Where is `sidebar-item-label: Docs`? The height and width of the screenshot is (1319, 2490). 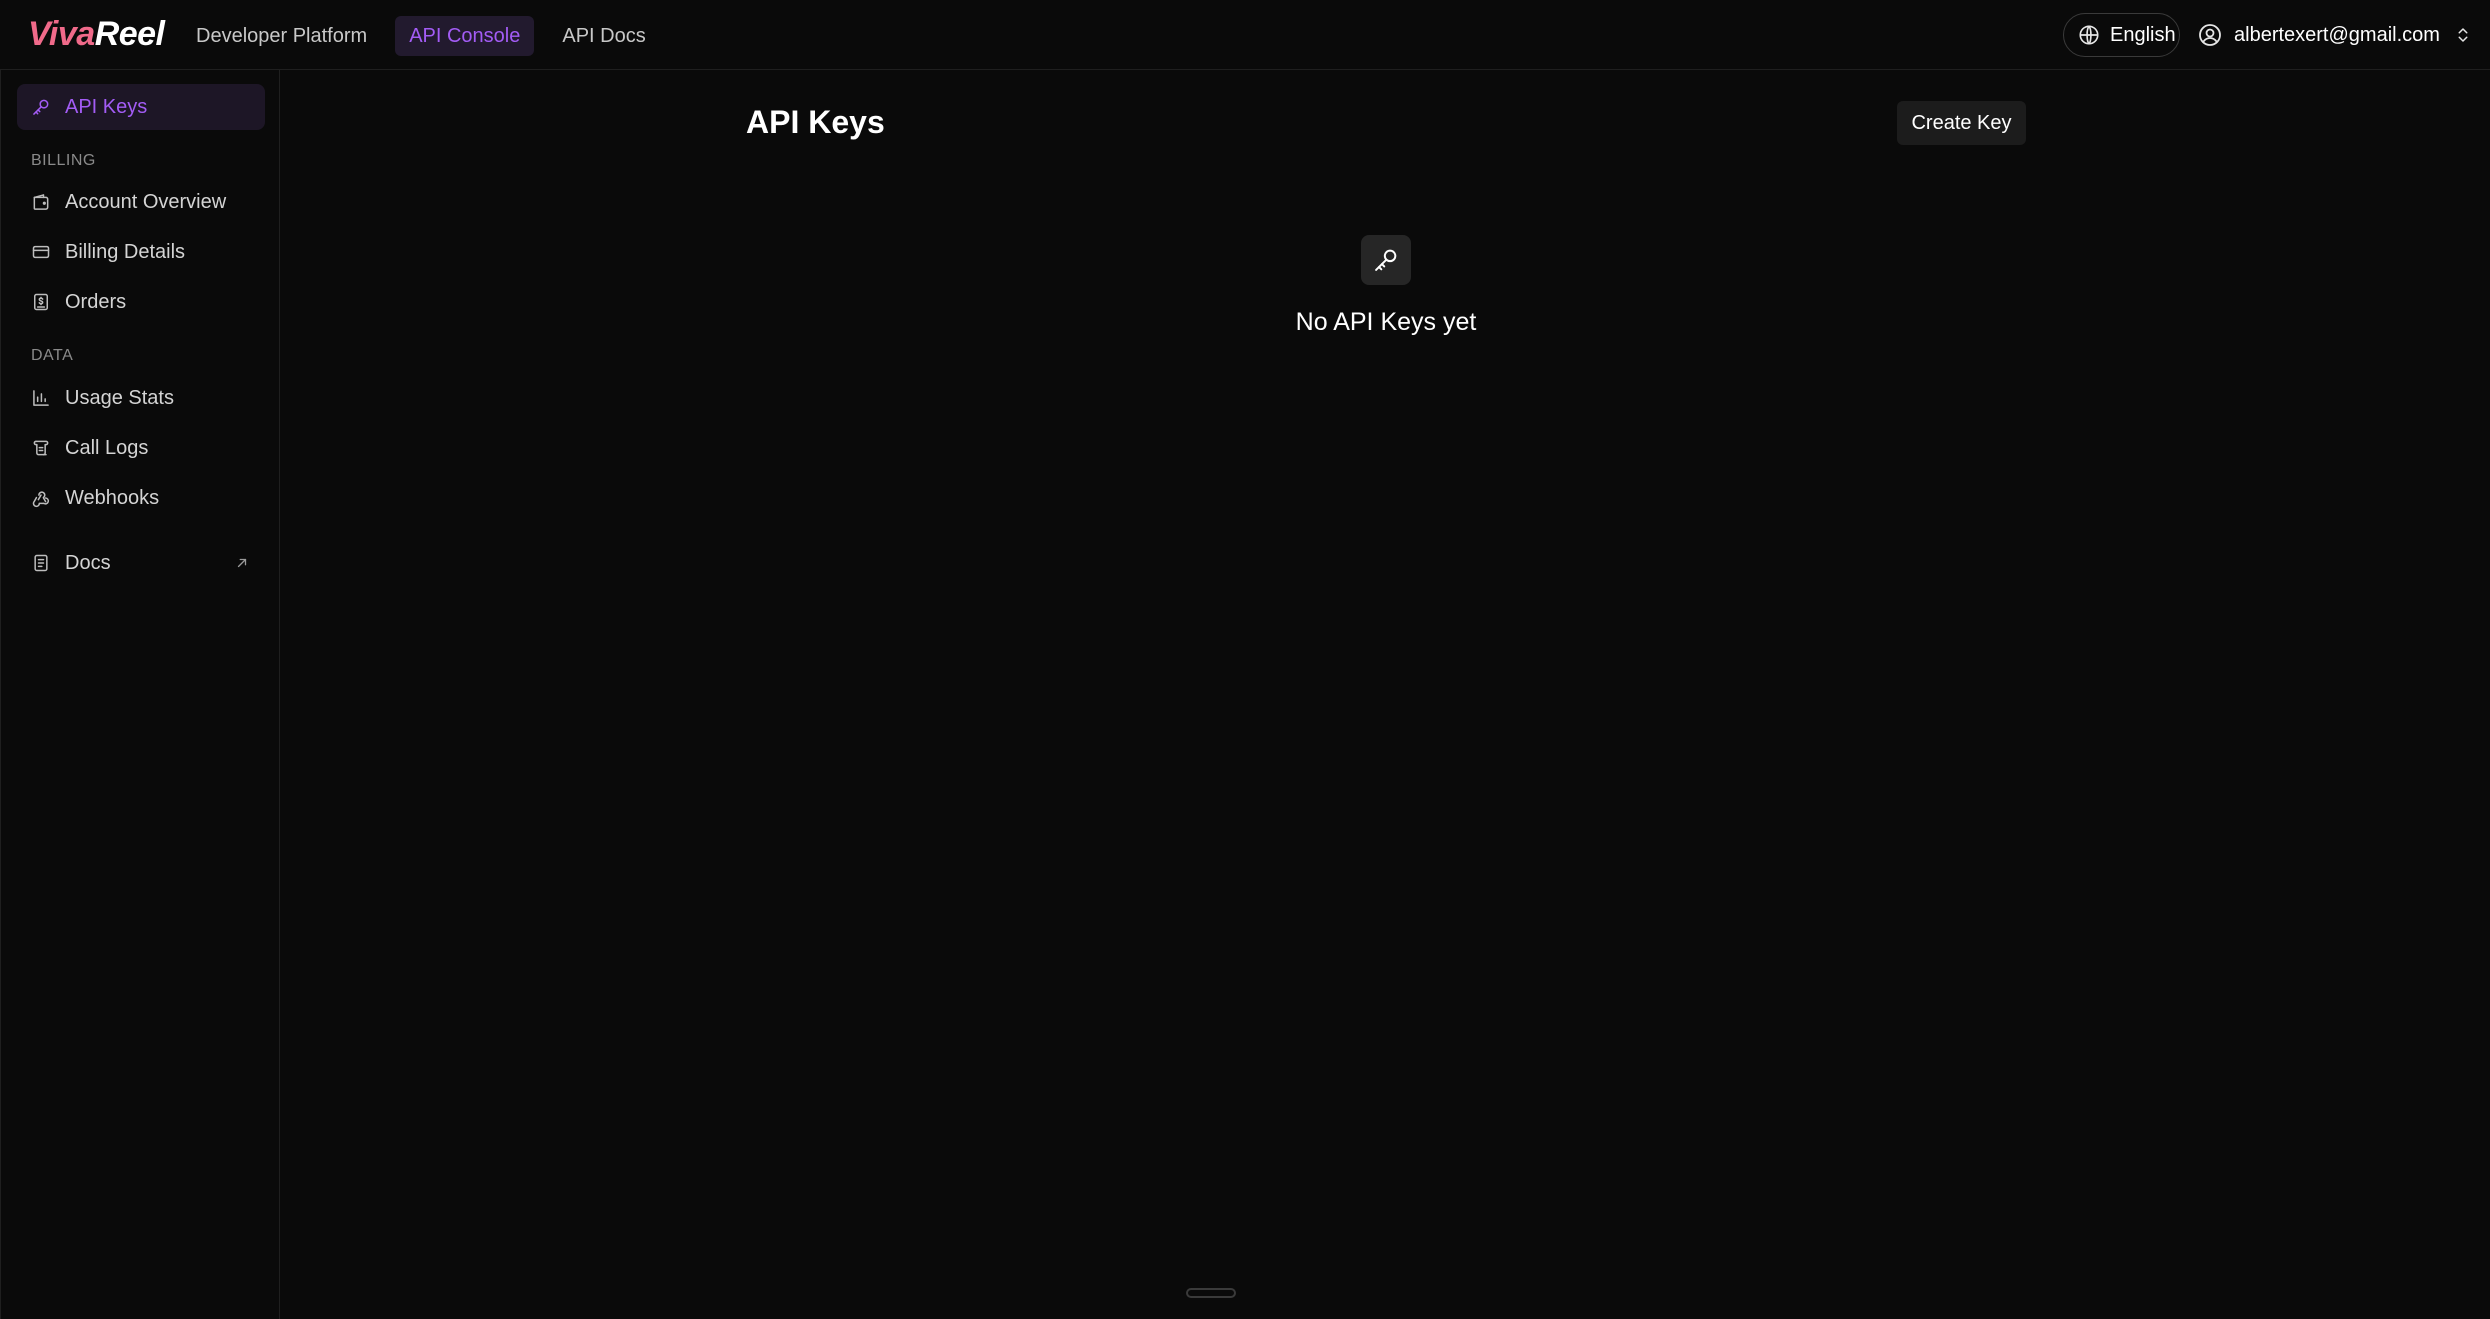
sidebar-item-label: Docs is located at coordinates (88, 562).